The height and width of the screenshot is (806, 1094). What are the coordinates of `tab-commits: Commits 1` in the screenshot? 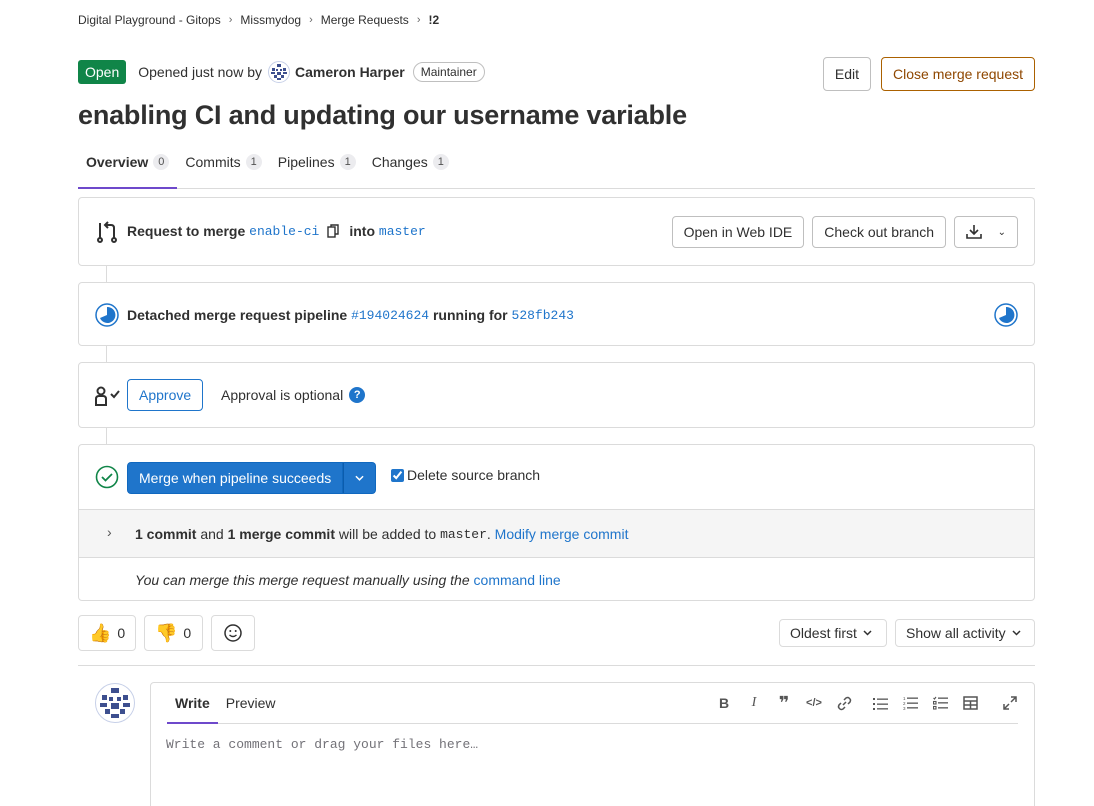 It's located at (223, 168).